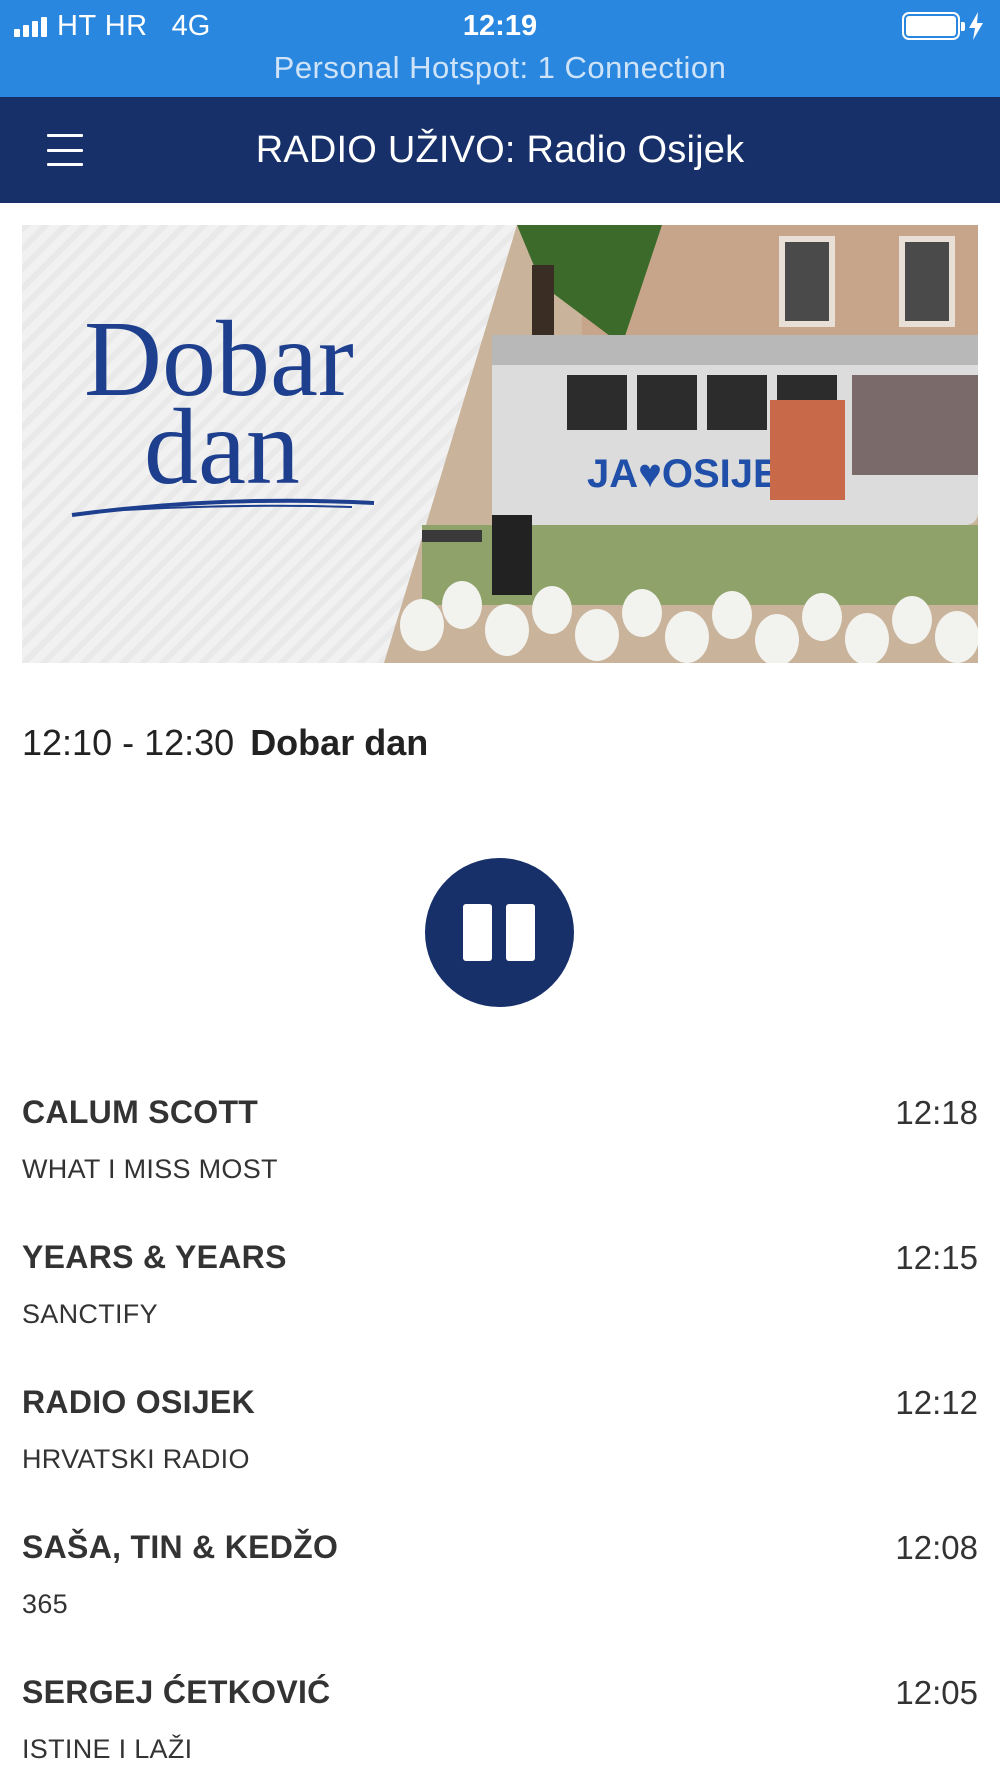  I want to click on track-artist: SERGEJ ĆETKOVIĆ, so click(176, 1692).